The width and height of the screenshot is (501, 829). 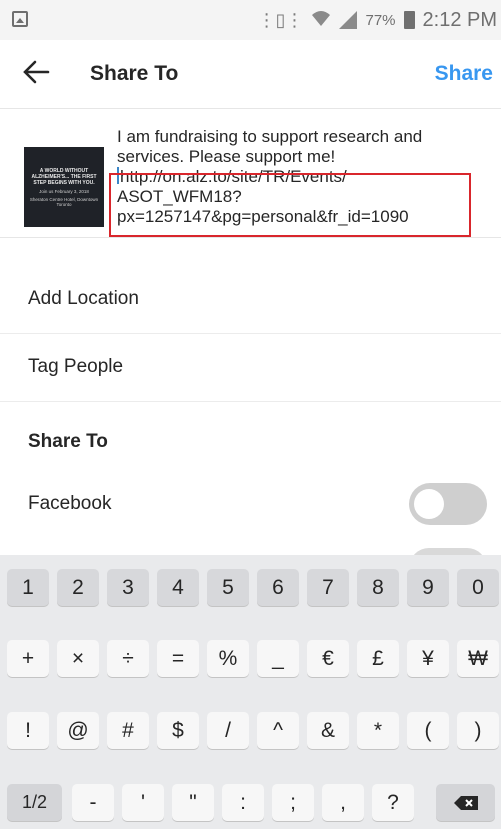 What do you see at coordinates (378, 730) in the screenshot?
I see `key-2-7: *` at bounding box center [378, 730].